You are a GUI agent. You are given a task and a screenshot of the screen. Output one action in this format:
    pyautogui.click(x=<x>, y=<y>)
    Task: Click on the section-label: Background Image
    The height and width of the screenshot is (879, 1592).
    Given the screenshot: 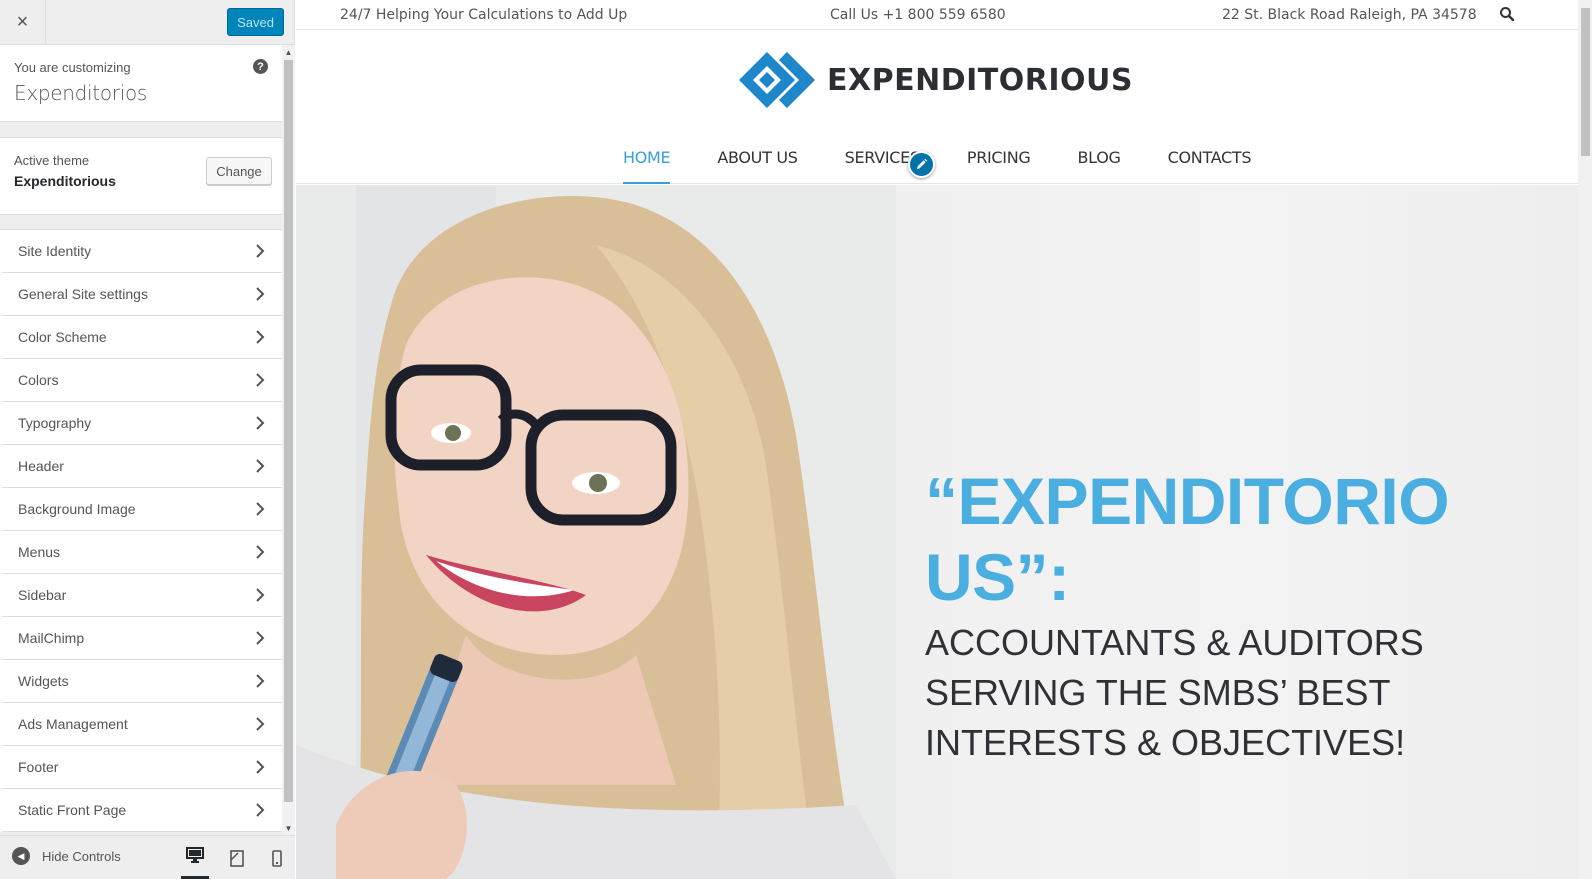 What is the action you would take?
    pyautogui.click(x=77, y=509)
    